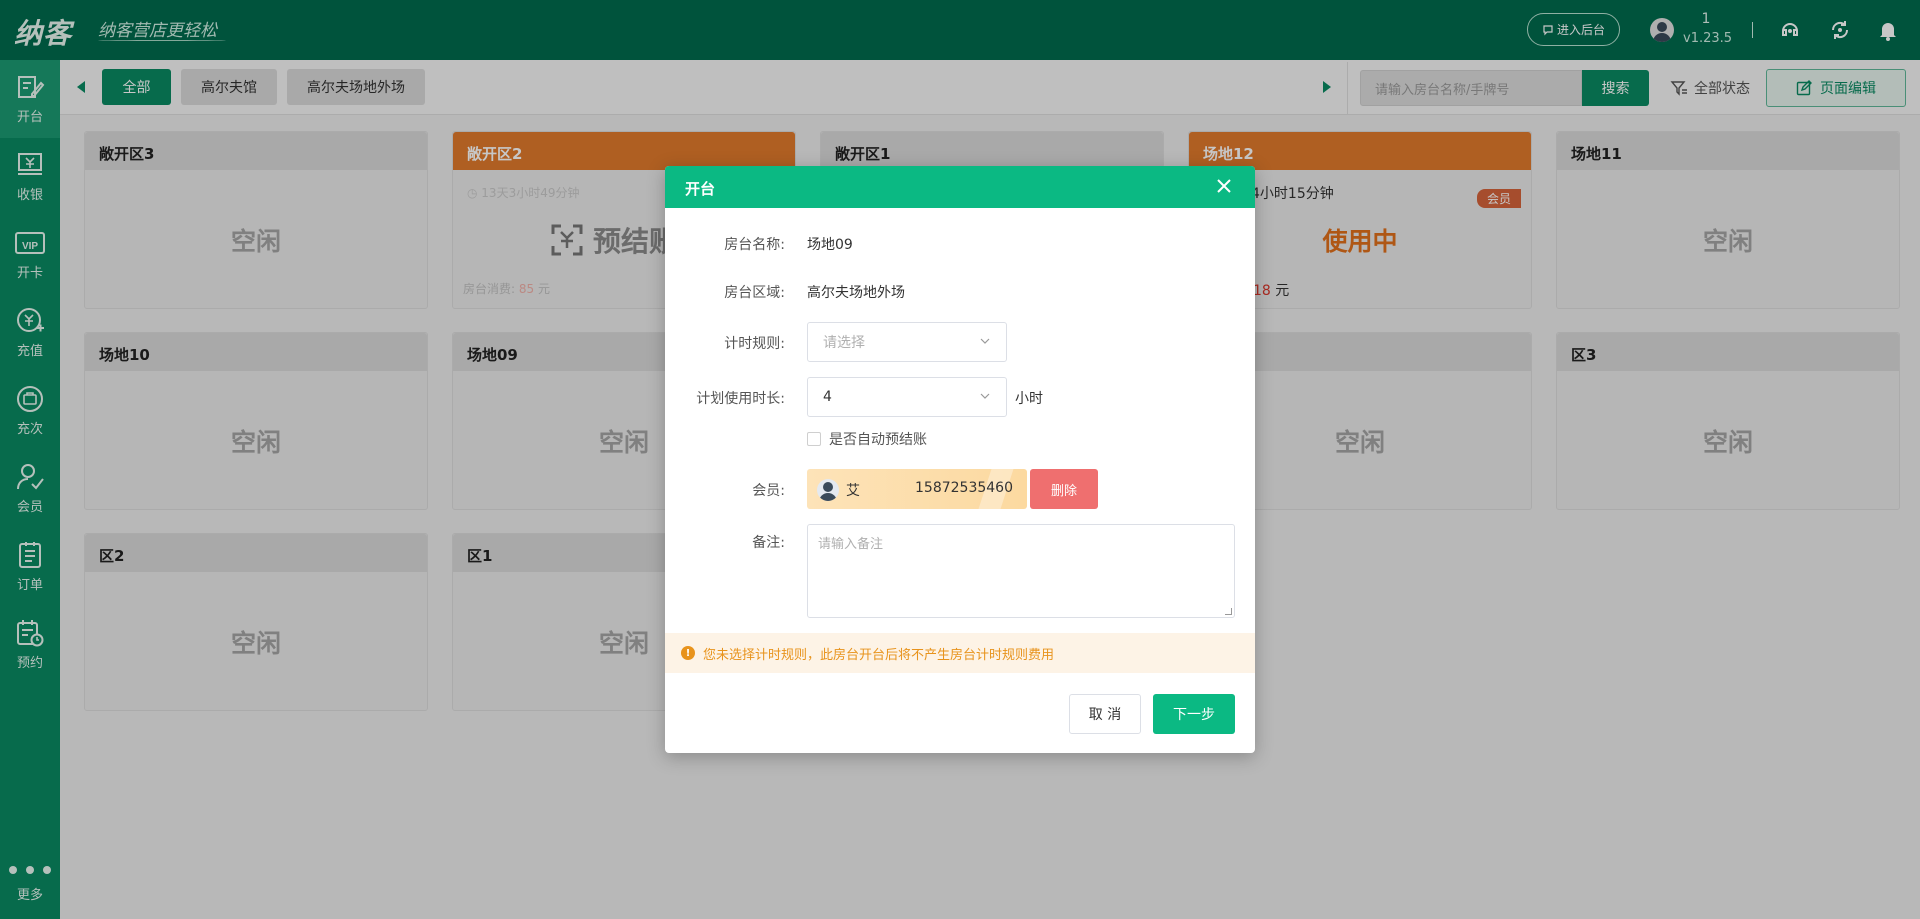 The height and width of the screenshot is (919, 1920). What do you see at coordinates (768, 543) in the screenshot?
I see `remark-label: 备注:` at bounding box center [768, 543].